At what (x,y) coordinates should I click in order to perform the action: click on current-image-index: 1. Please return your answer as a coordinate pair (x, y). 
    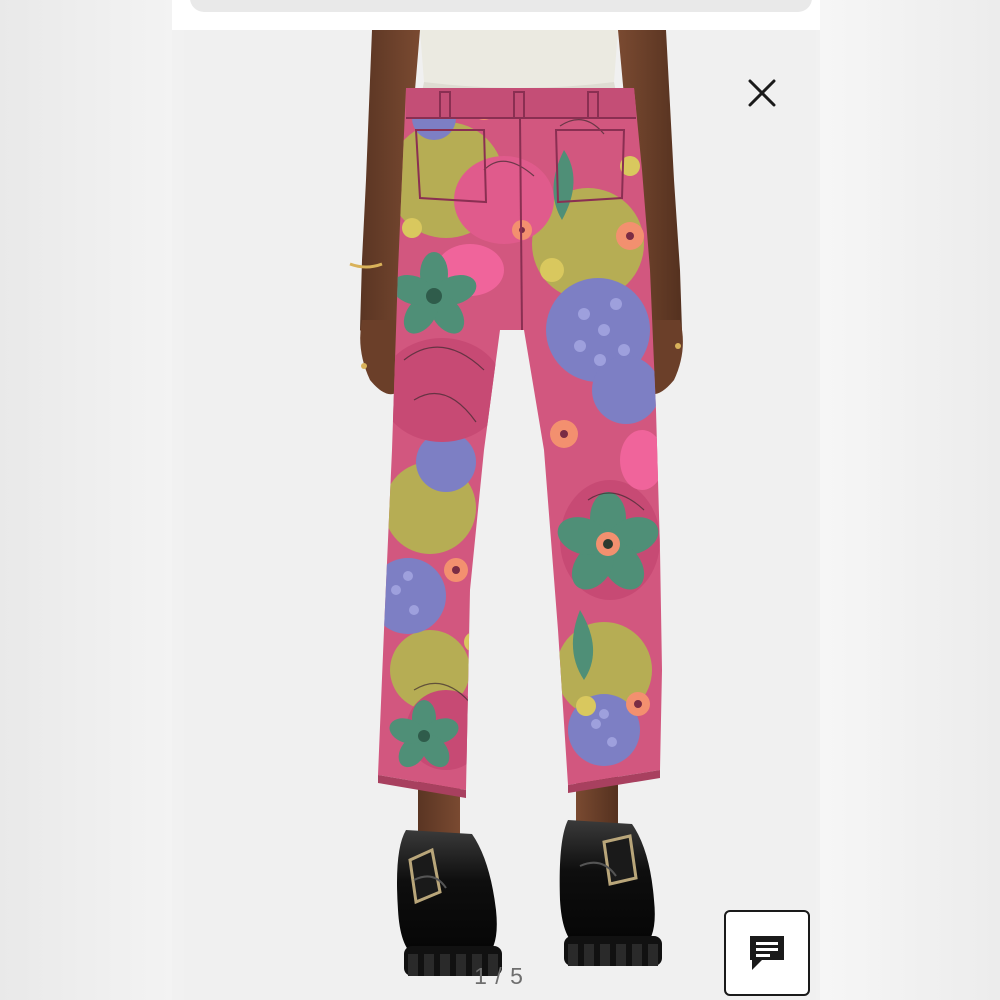
    Looking at the image, I should click on (481, 976).